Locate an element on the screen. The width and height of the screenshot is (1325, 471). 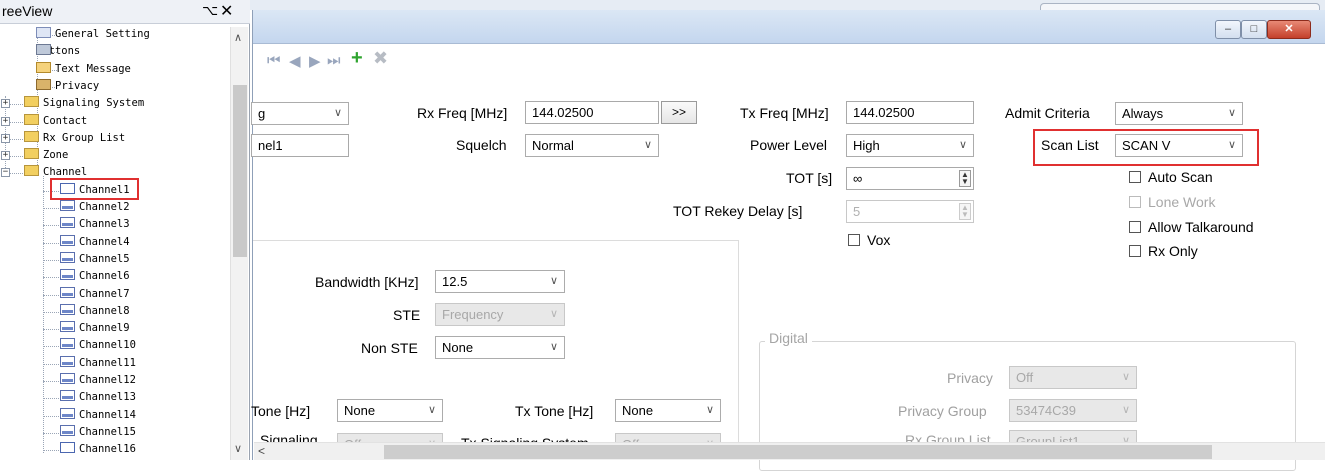
ste-select: Frequency ∨ is located at coordinates (500, 314).